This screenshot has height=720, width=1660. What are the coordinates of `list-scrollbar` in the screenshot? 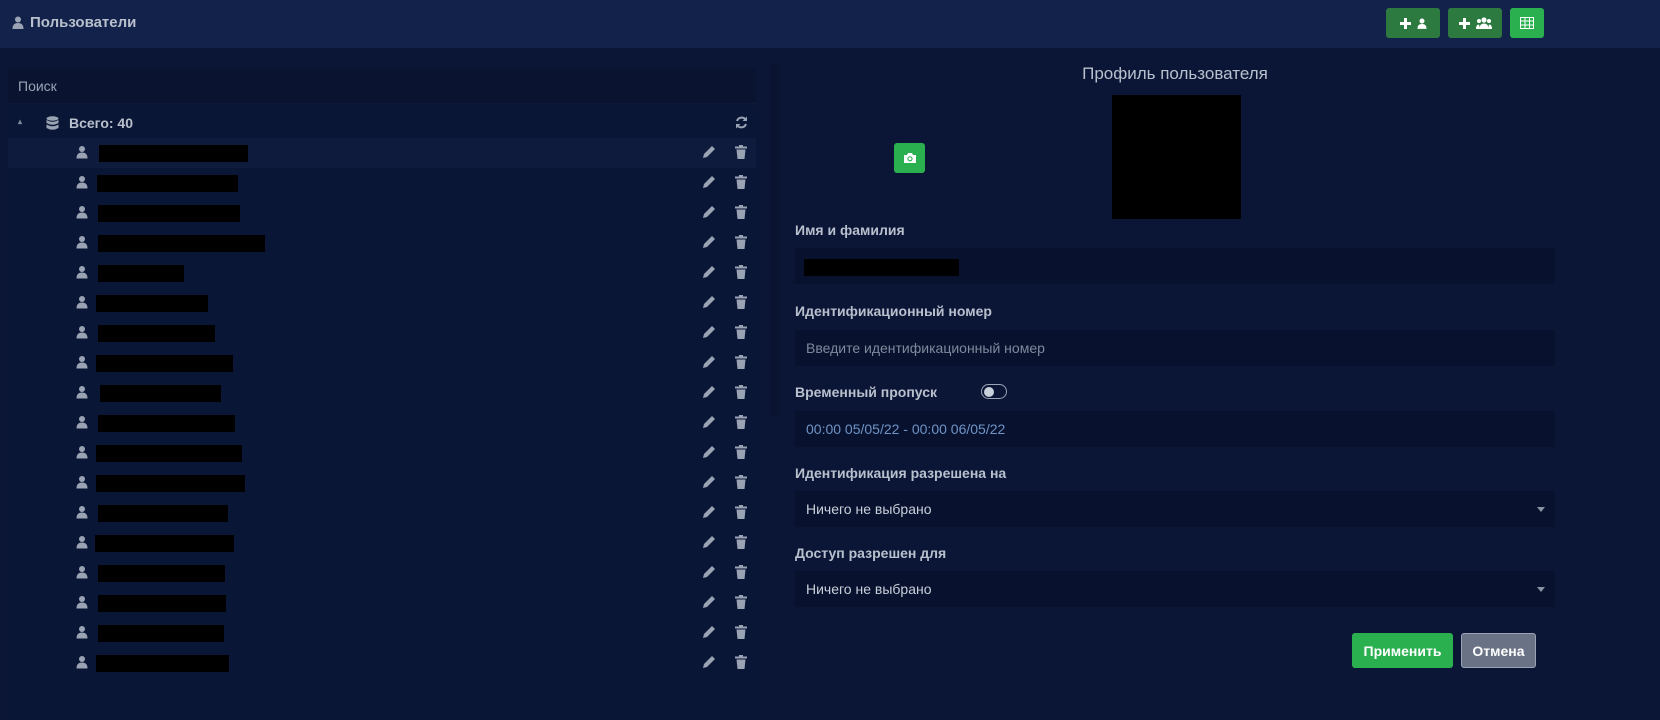 It's located at (775, 240).